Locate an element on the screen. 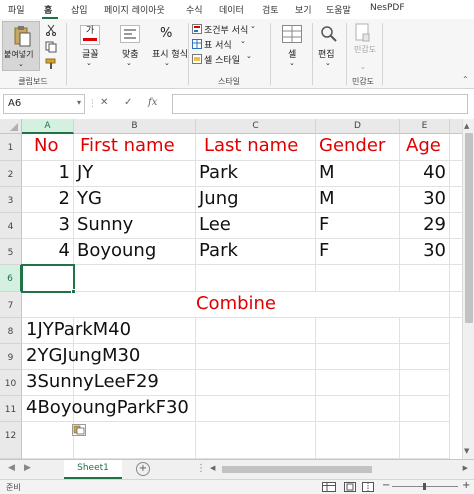  cell-f1 is located at coordinates (456, 147).